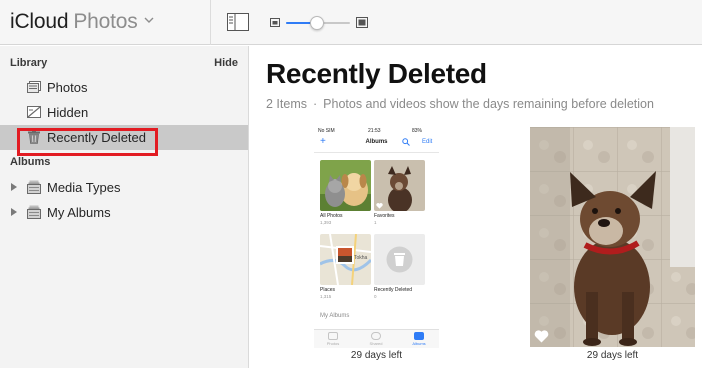  I want to click on deleted-item-dog-photo, so click(612, 237).